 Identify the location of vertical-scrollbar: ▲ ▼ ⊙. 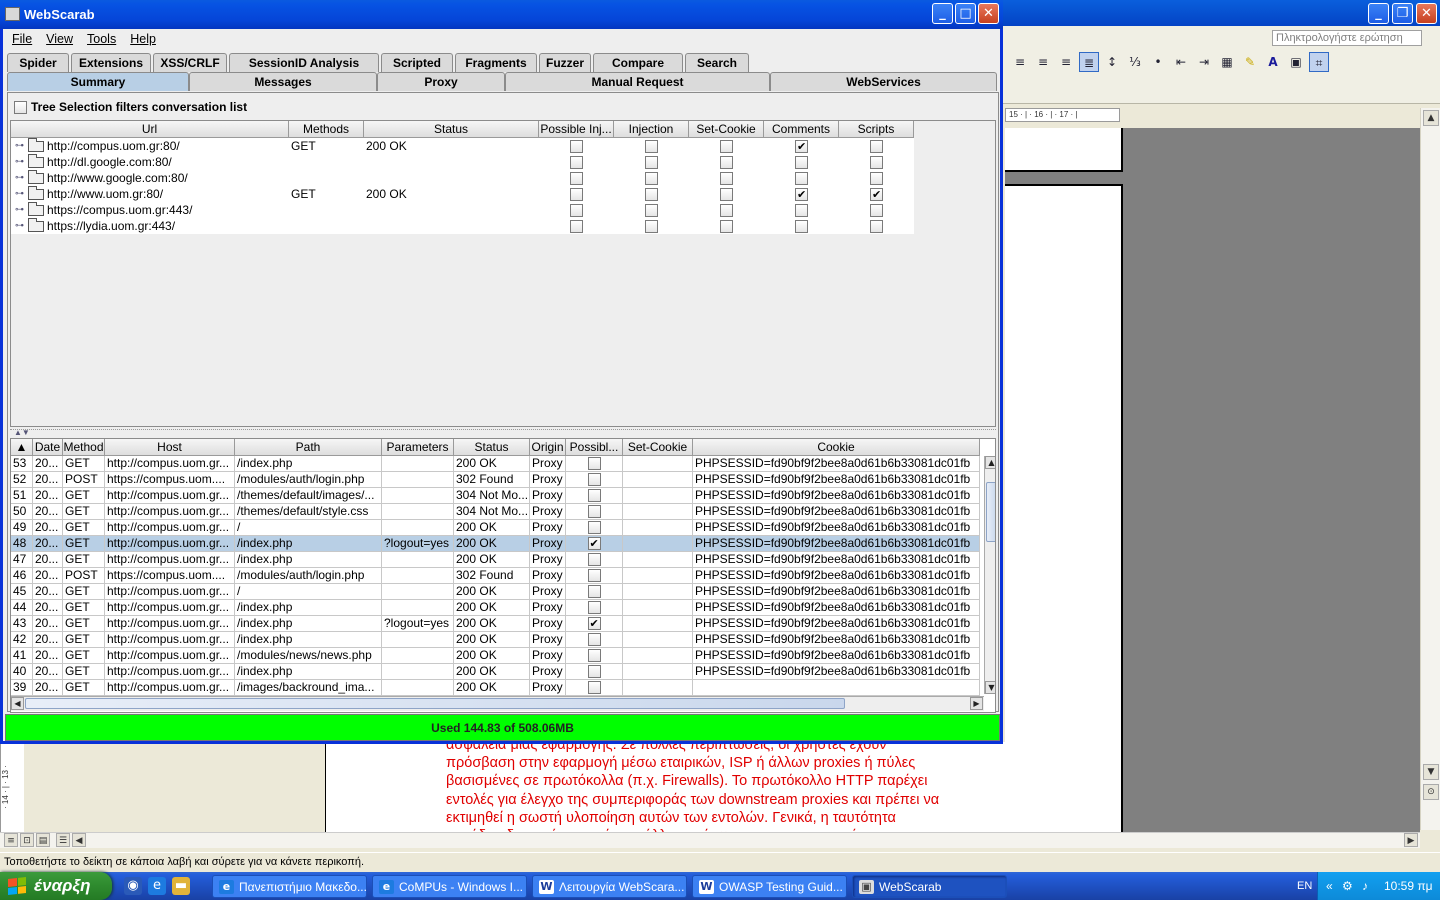
(1430, 469).